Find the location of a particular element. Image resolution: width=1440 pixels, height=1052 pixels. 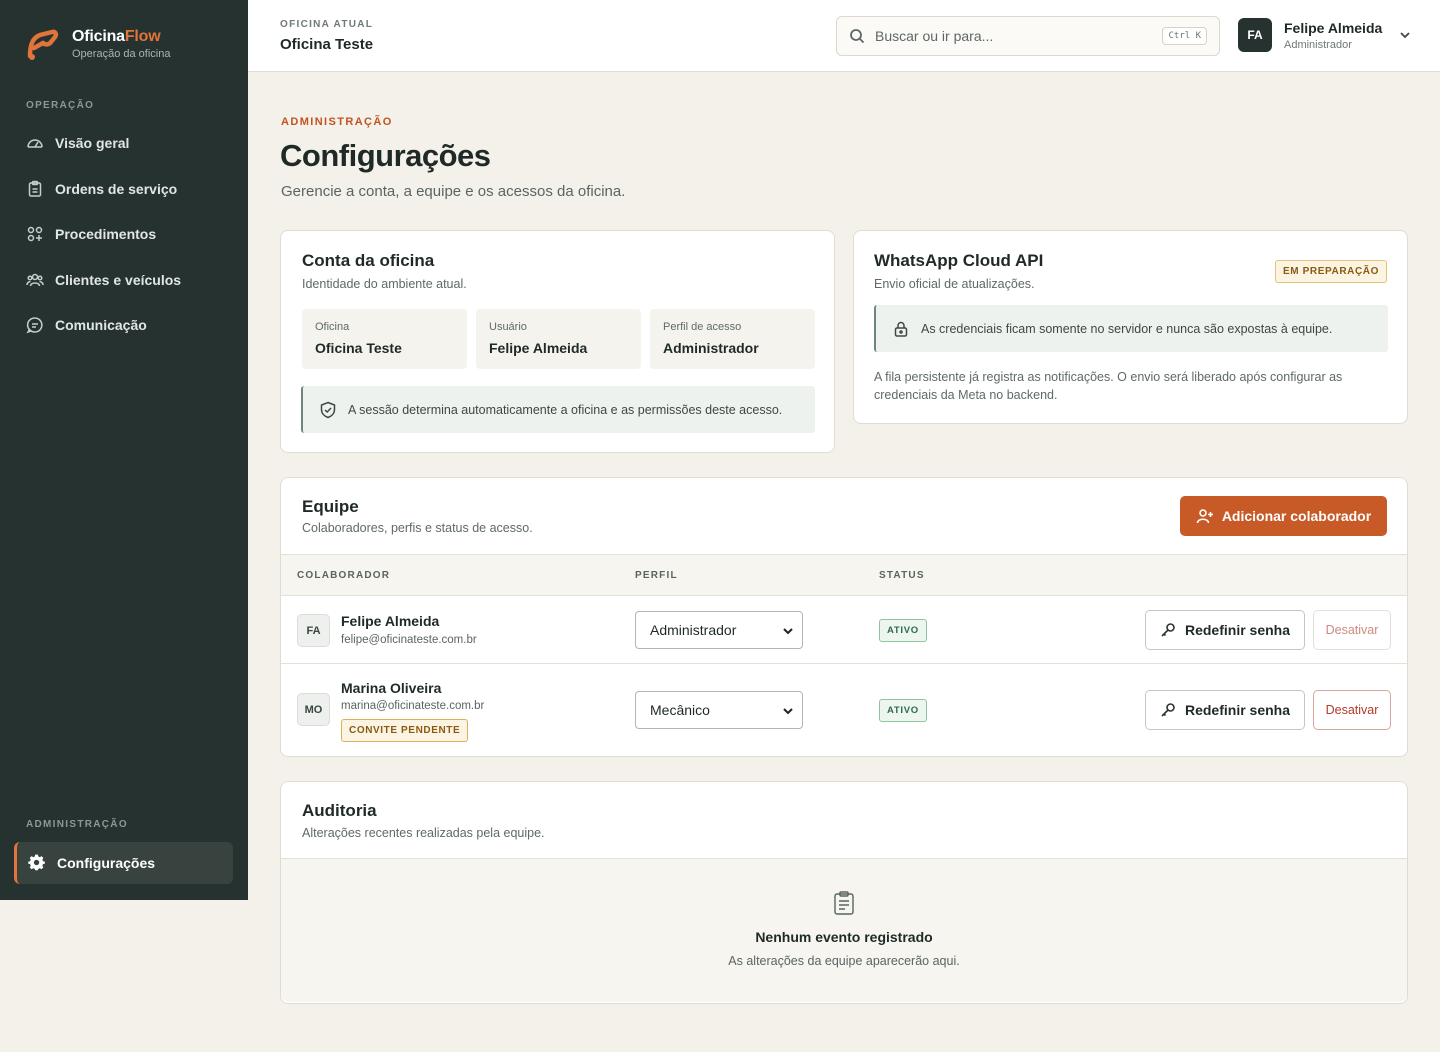

info-access-profile: Perfil de acesso Administrador is located at coordinates (732, 339).